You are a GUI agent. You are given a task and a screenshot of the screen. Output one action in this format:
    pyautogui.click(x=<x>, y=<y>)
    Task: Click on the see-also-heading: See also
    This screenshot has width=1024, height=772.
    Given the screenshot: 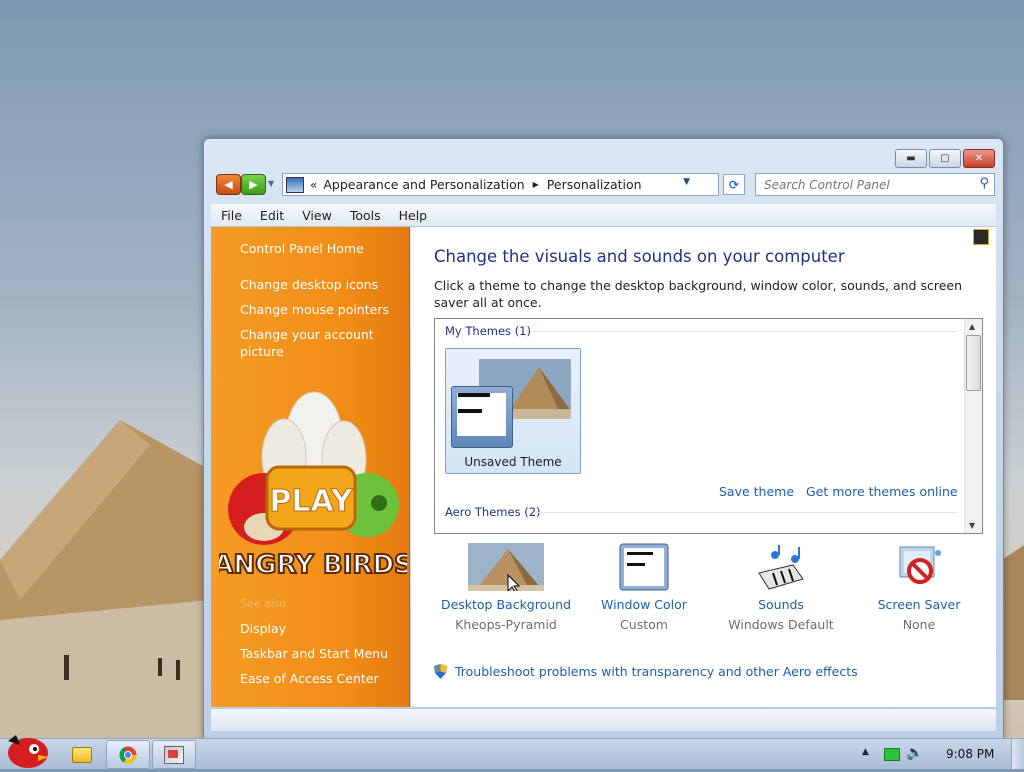 What is the action you would take?
    pyautogui.click(x=263, y=603)
    